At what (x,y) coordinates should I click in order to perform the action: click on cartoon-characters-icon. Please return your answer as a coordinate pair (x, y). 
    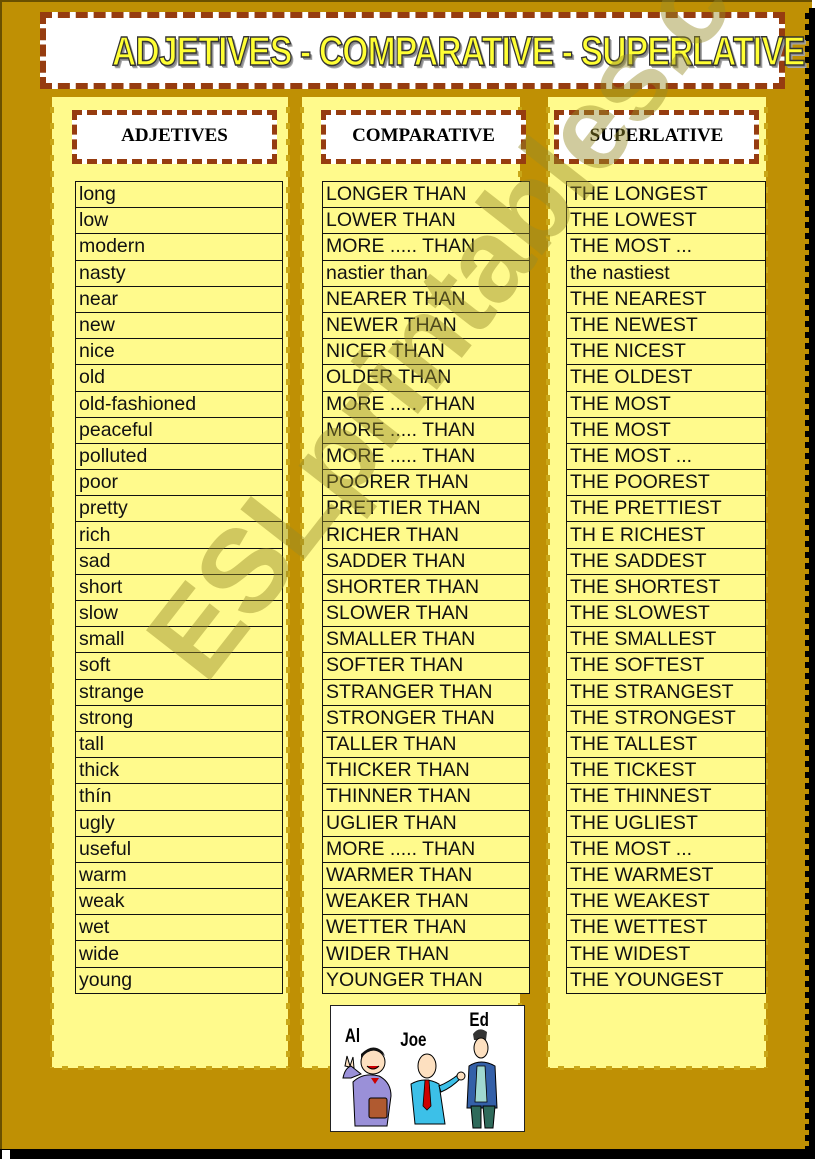
    Looking at the image, I should click on (420, 1079).